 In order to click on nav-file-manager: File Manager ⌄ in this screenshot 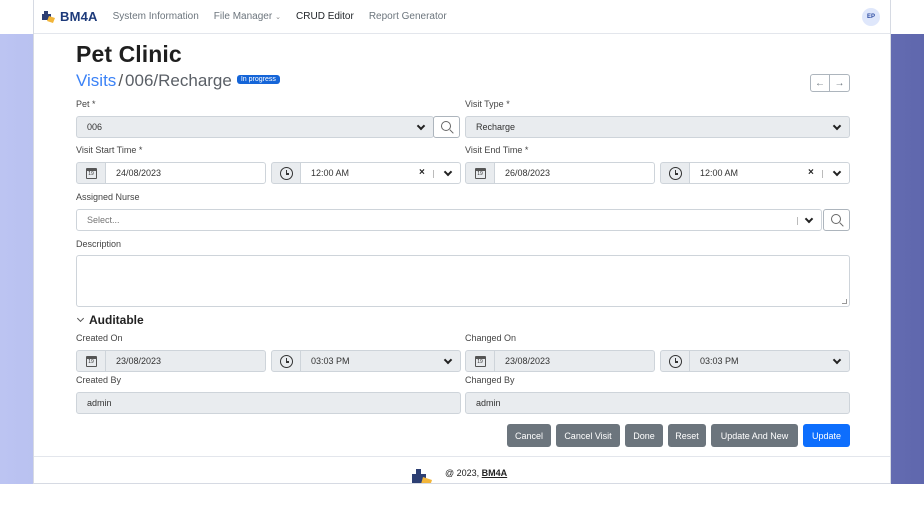, I will do `click(247, 16)`.